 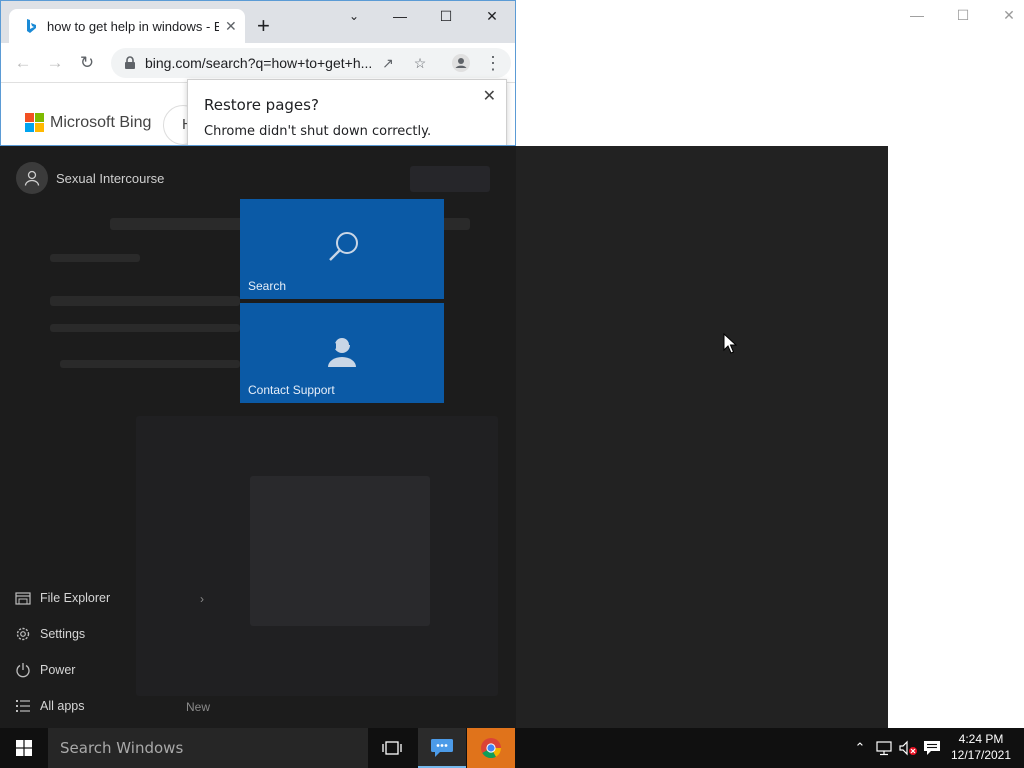 I want to click on tab-title: how to get help in windows - Bi, so click(x=133, y=26).